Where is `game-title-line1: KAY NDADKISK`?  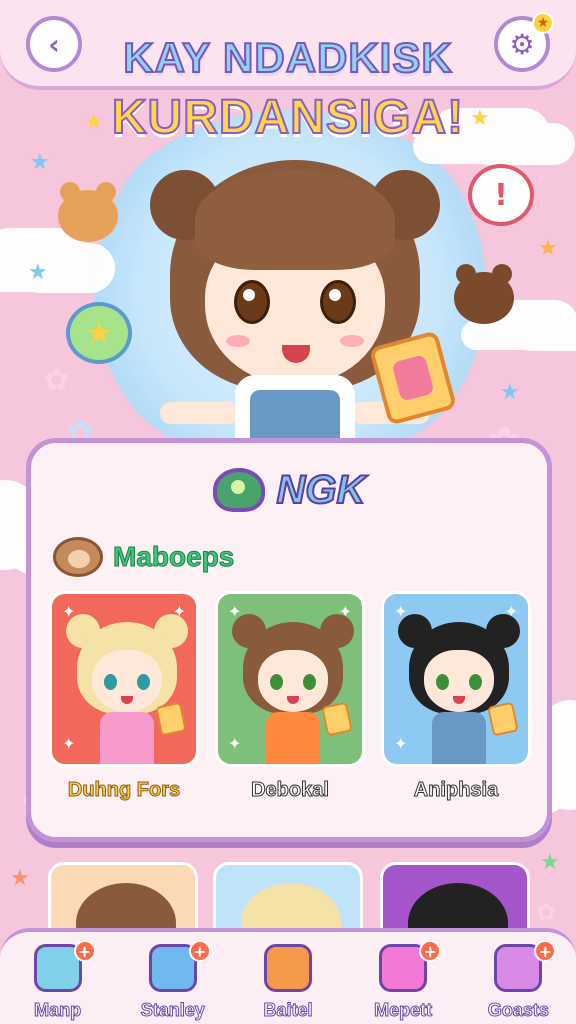
game-title-line1: KAY NDADKISK is located at coordinates (287, 57).